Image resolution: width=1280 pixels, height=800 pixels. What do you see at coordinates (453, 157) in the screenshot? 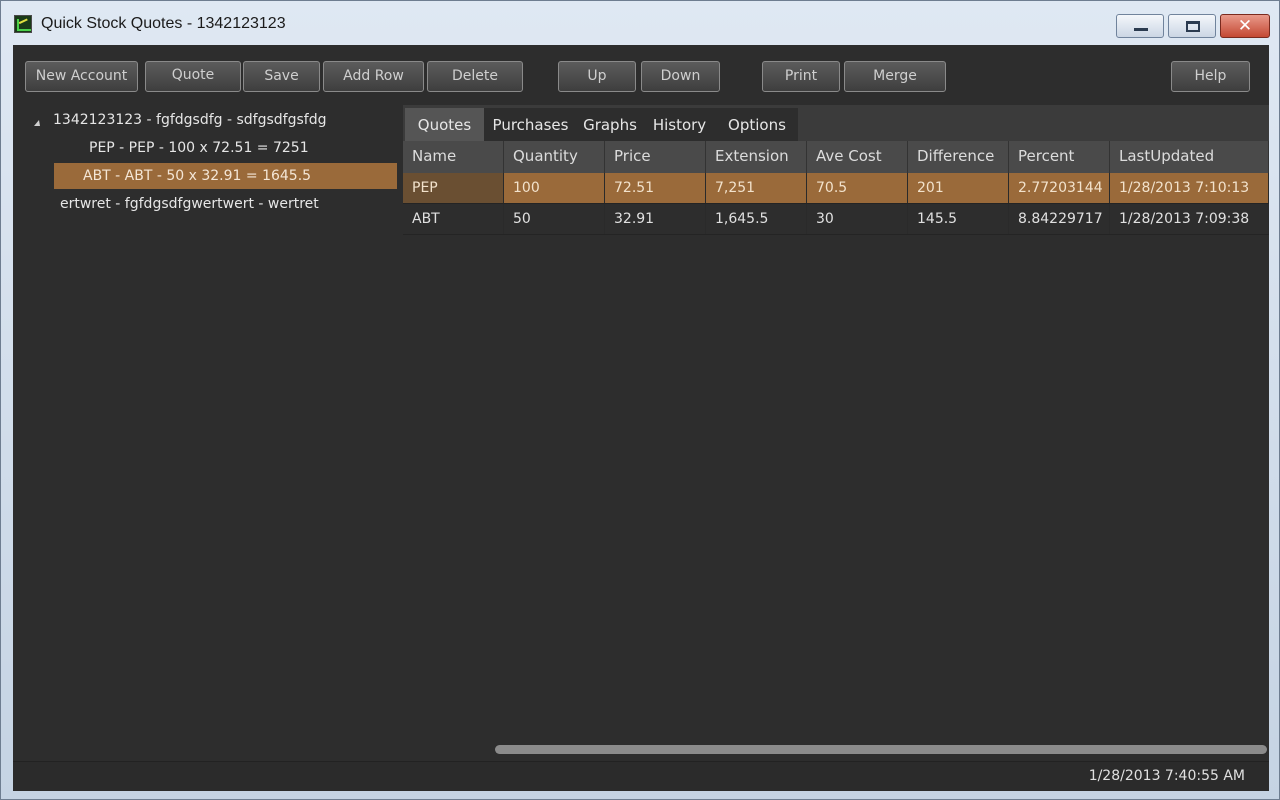
I see `header-name: Name` at bounding box center [453, 157].